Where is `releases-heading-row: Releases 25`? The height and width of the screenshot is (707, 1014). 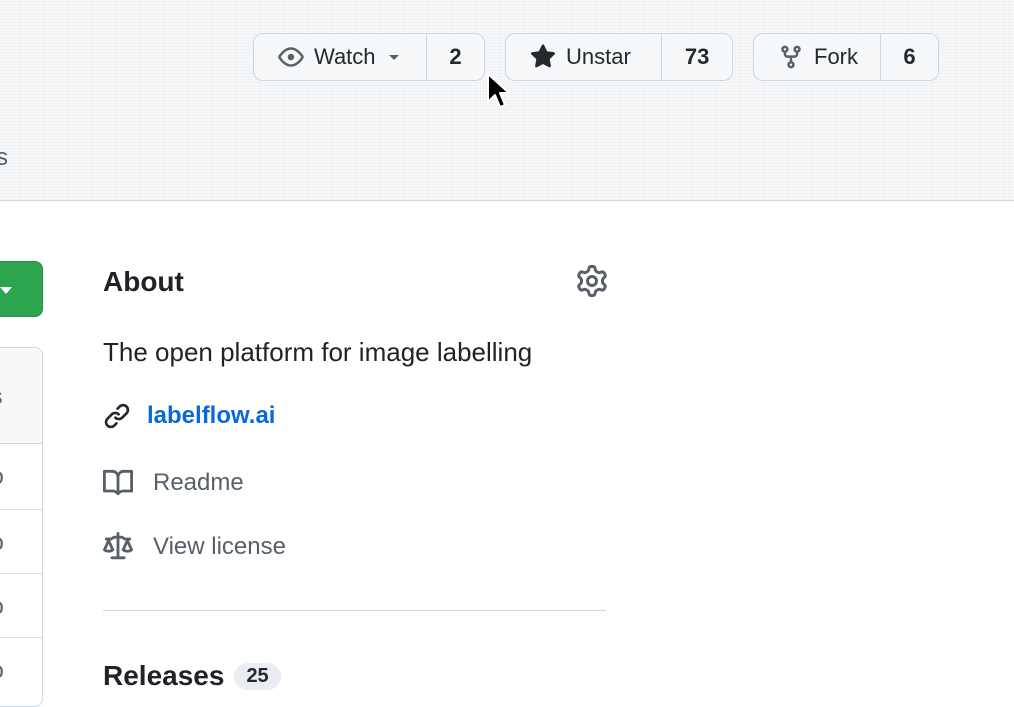
releases-heading-row: Releases 25 is located at coordinates (192, 676).